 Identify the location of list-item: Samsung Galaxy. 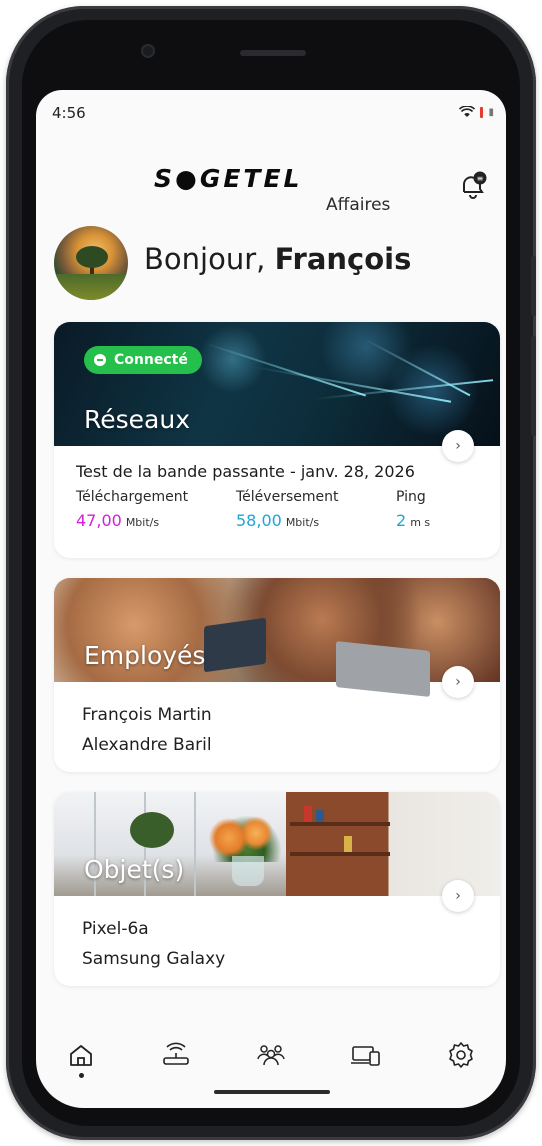
(277, 959).